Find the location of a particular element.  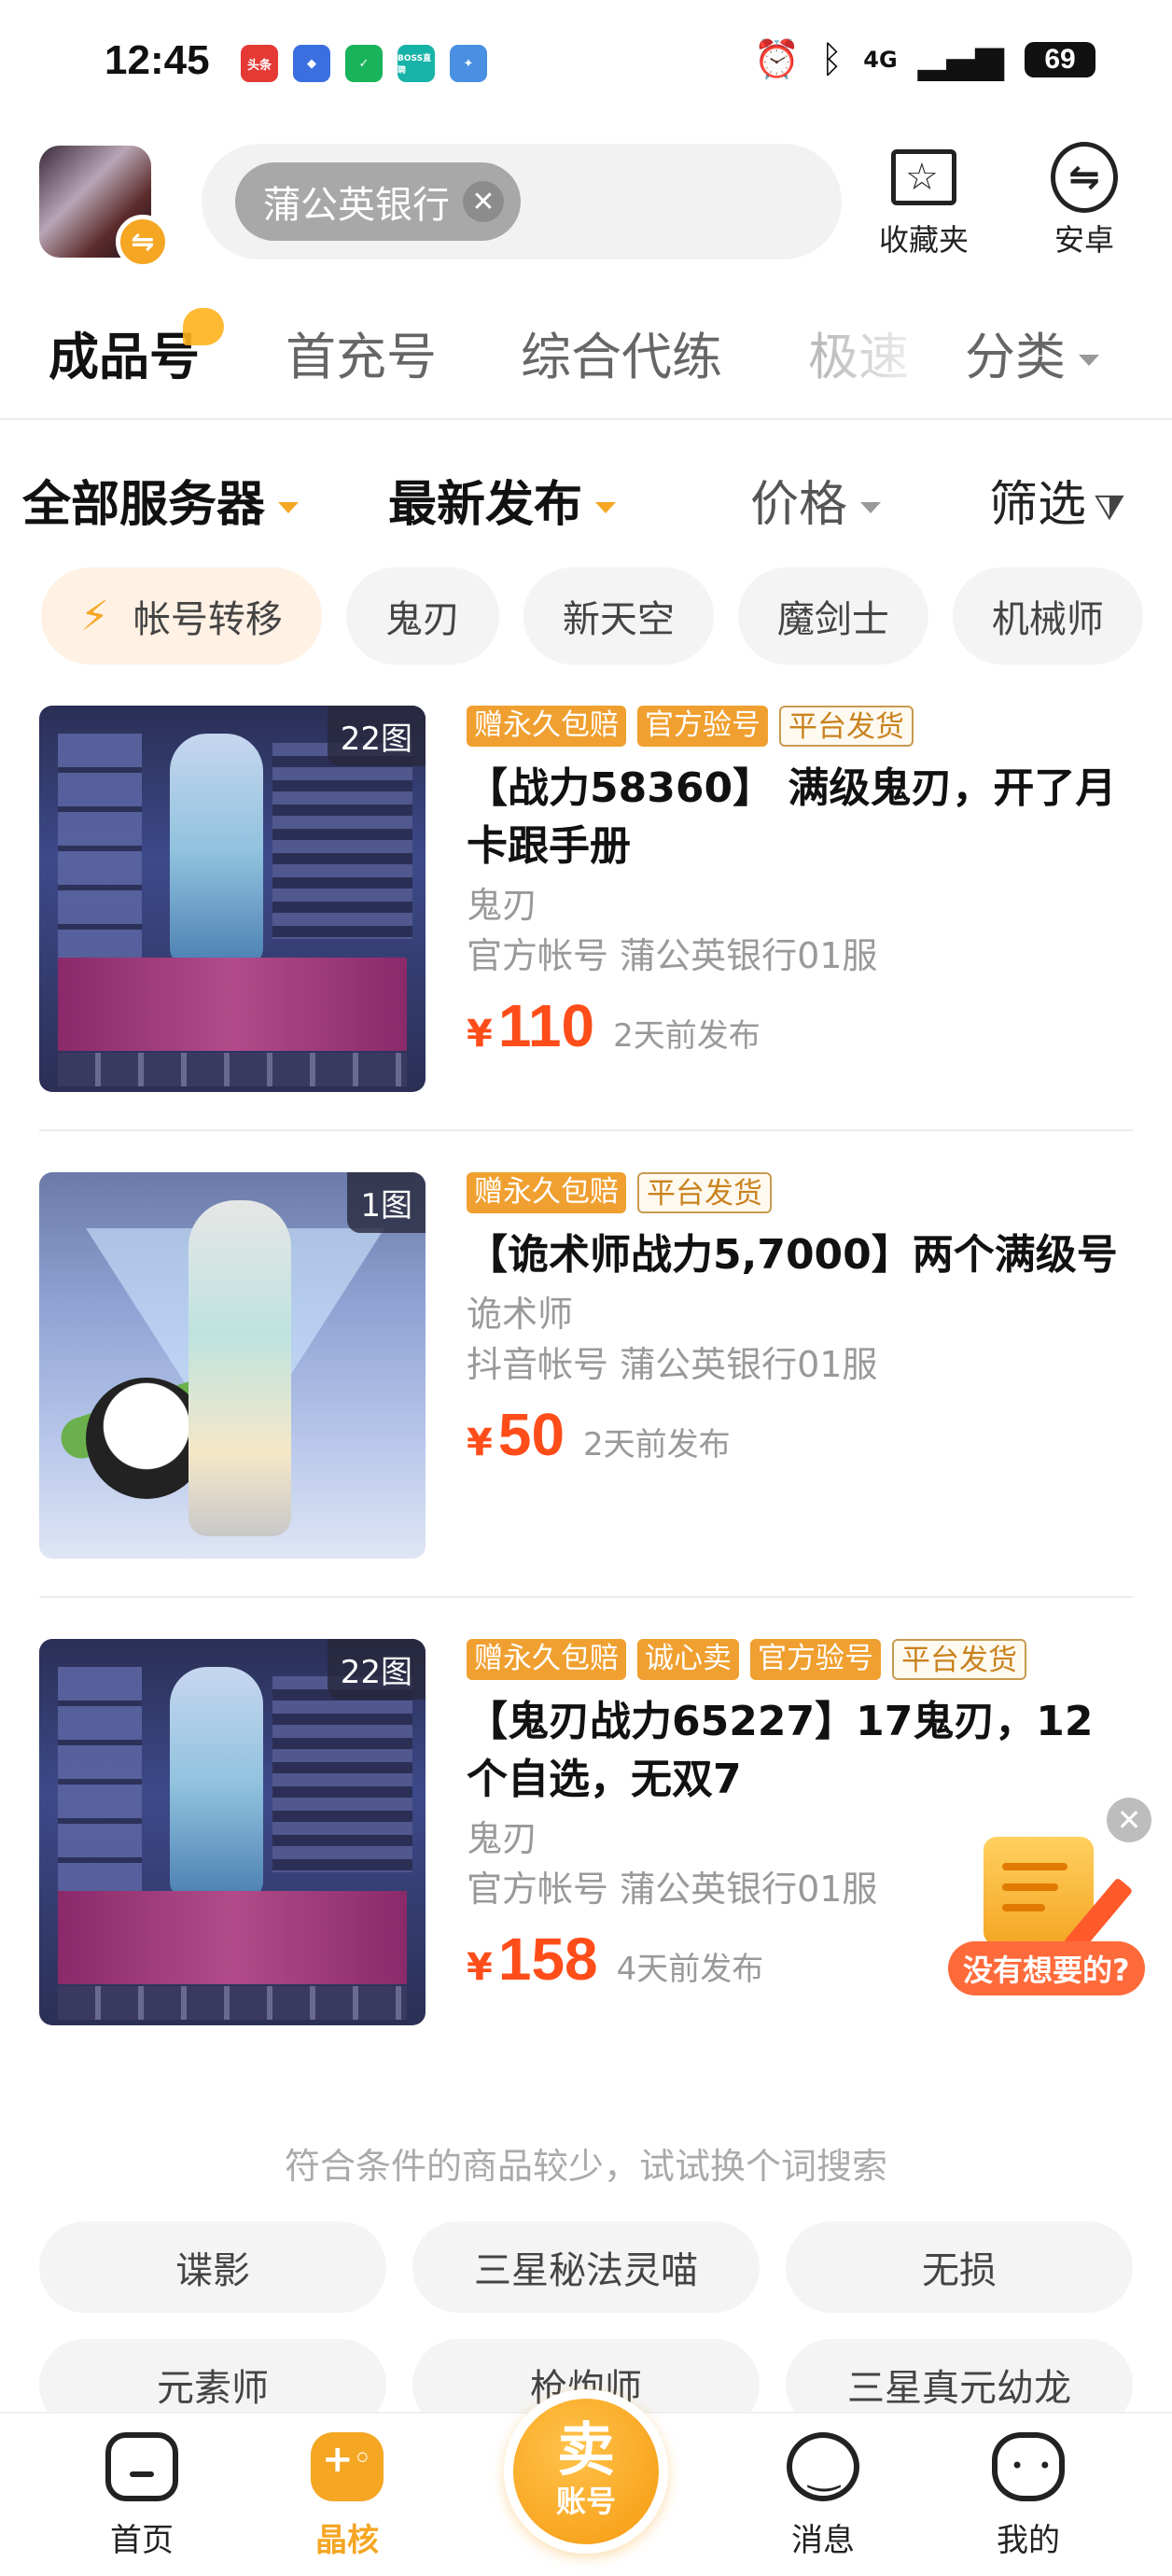

listing-tags: 赠永久包赔 诚心卖 官方验号 平台发货 is located at coordinates (800, 1659).